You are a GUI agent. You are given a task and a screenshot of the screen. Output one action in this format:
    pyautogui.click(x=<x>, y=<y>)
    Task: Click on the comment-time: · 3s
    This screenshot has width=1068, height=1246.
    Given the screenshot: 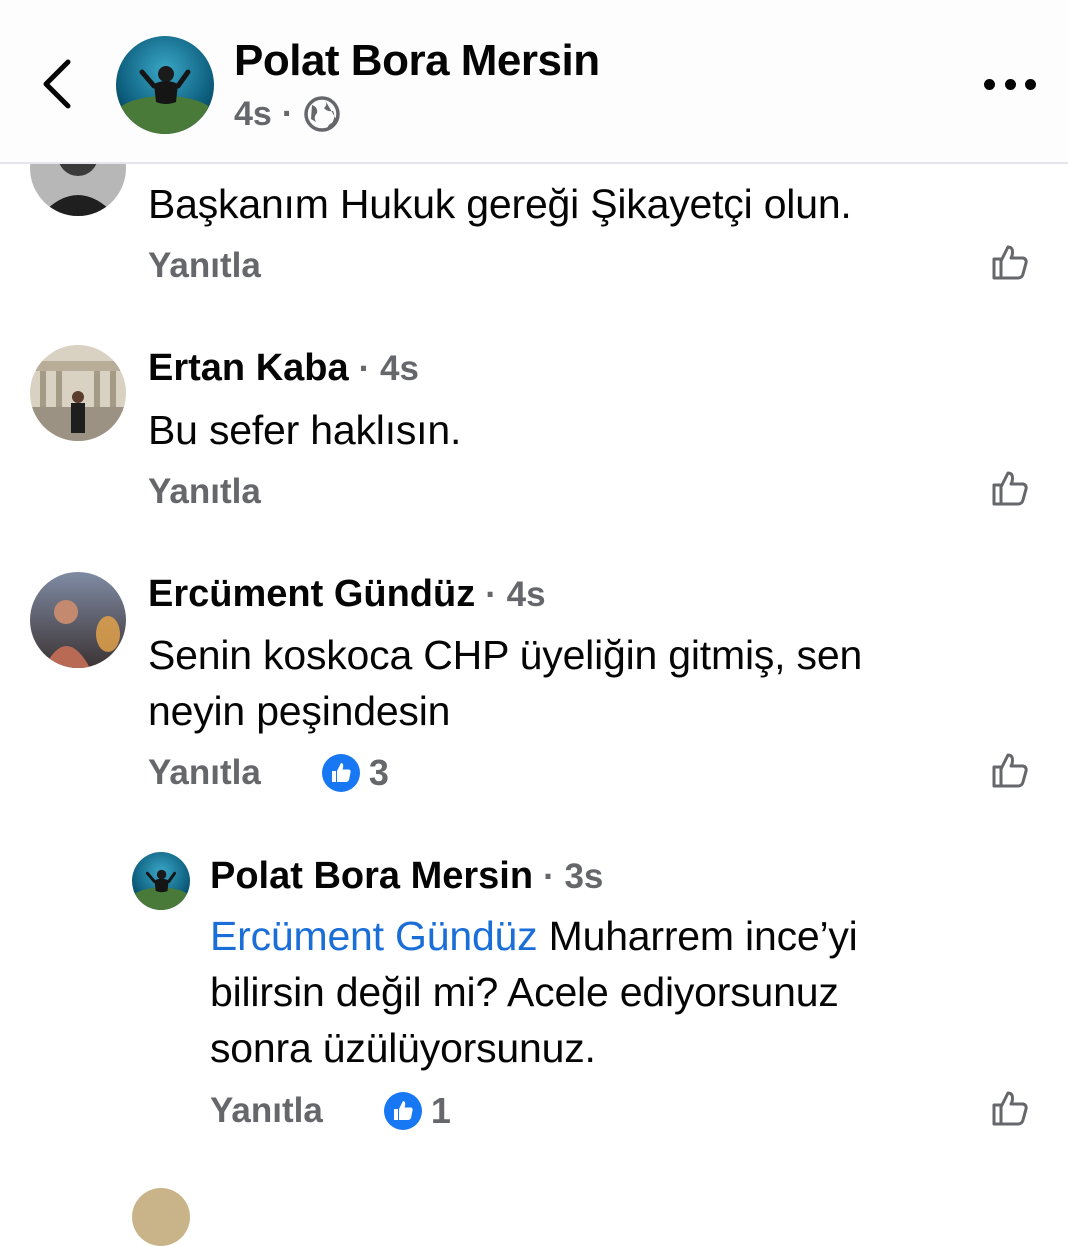 What is the action you would take?
    pyautogui.click(x=573, y=876)
    